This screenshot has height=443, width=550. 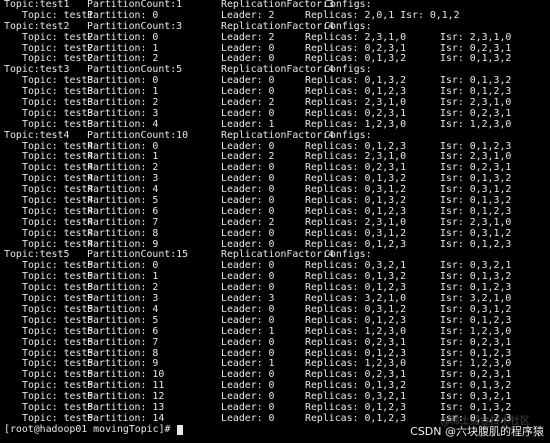 I want to click on row-replicas: Replicas: 0,2,3,1, so click(x=356, y=342).